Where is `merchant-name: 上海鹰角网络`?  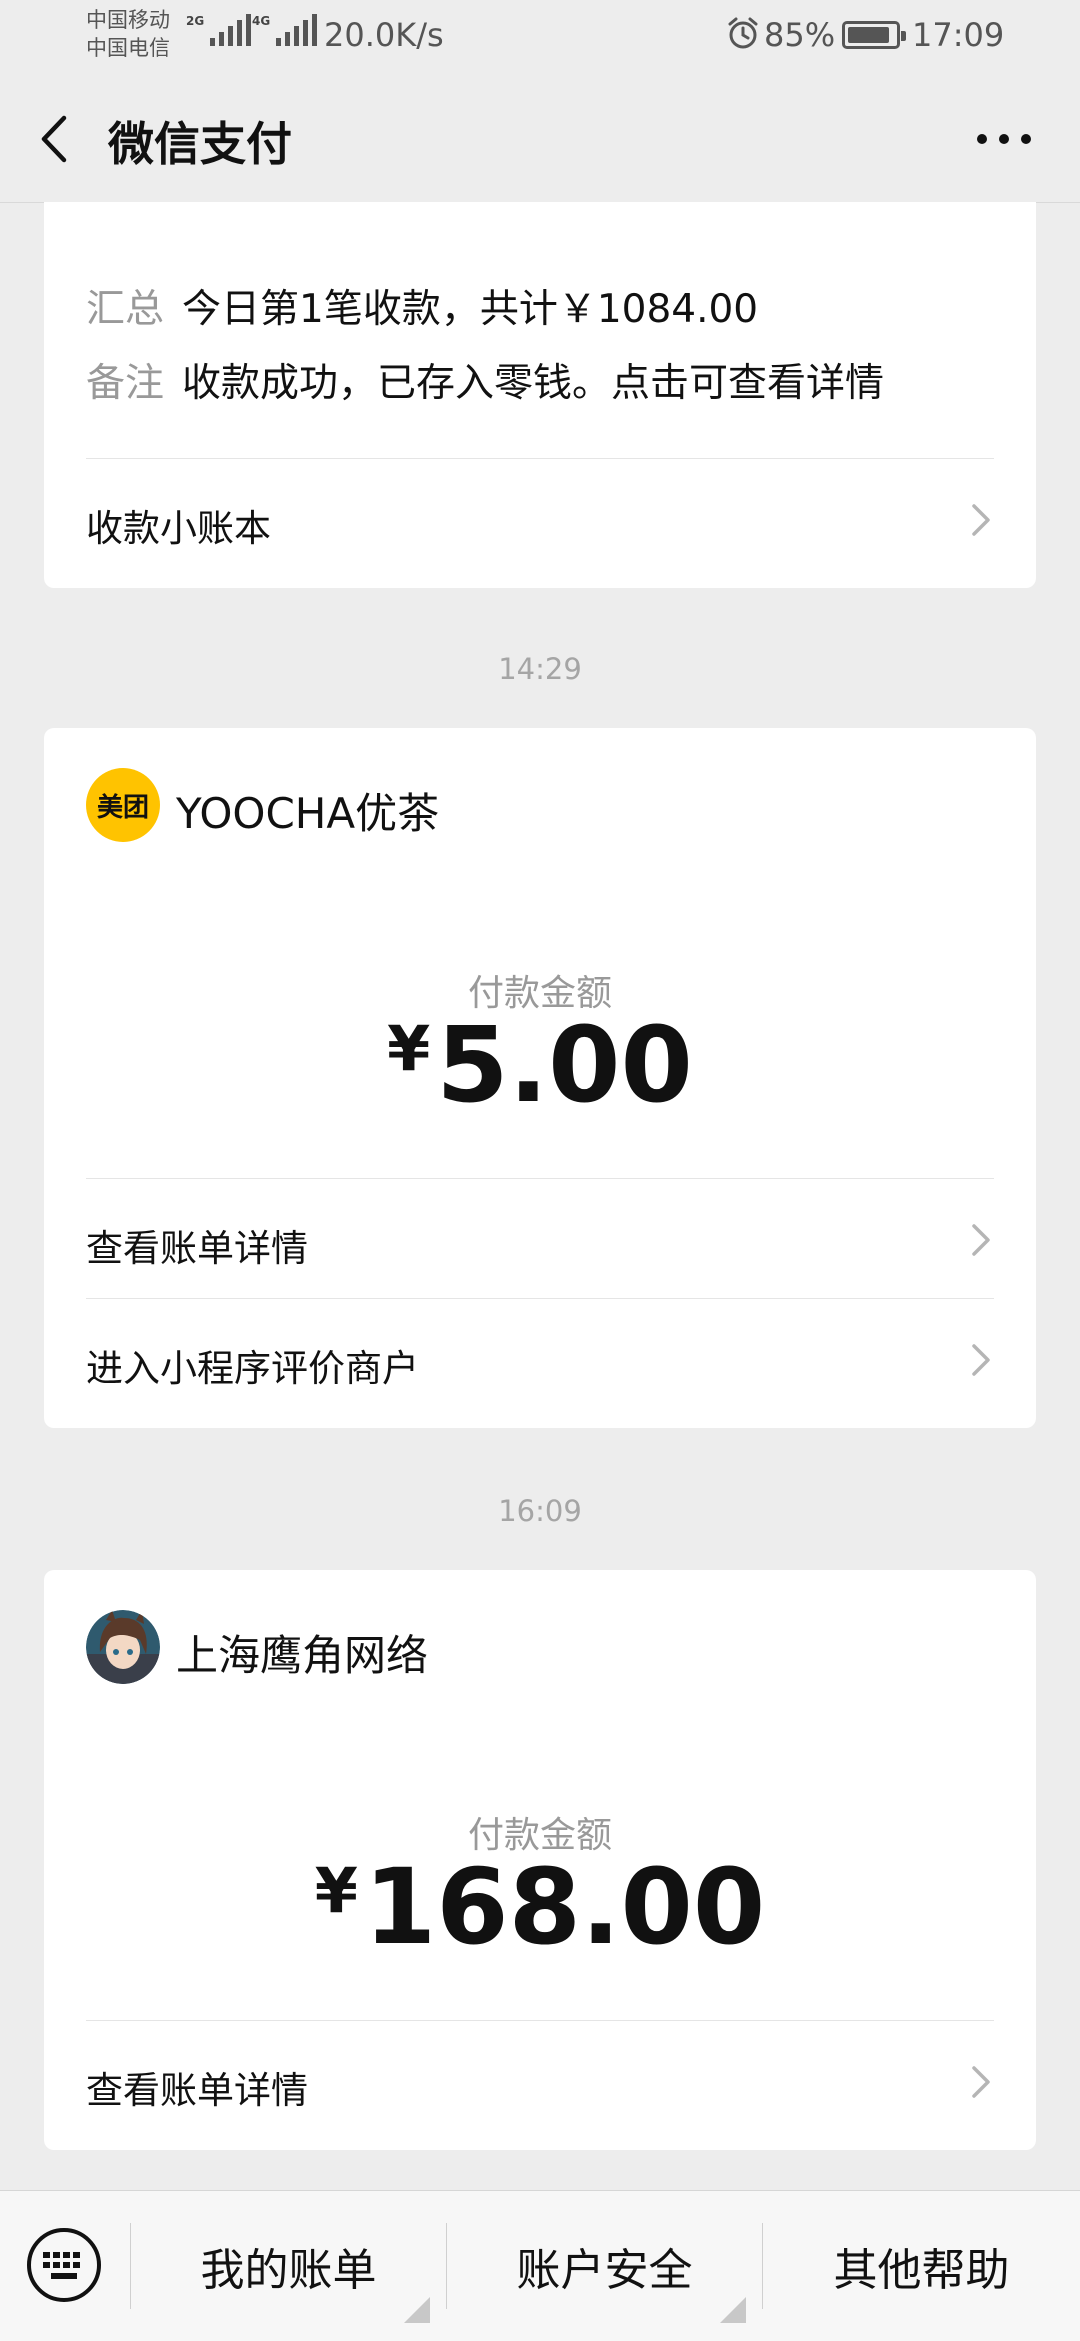
merchant-name: 上海鹰角网络 is located at coordinates (302, 1655).